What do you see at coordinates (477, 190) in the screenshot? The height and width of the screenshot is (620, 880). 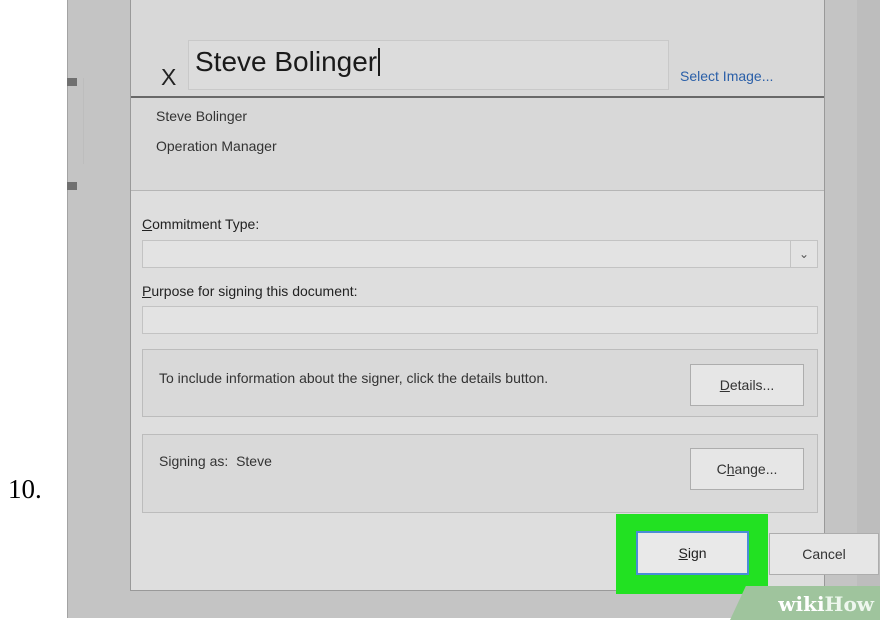 I see `signature-area-divider` at bounding box center [477, 190].